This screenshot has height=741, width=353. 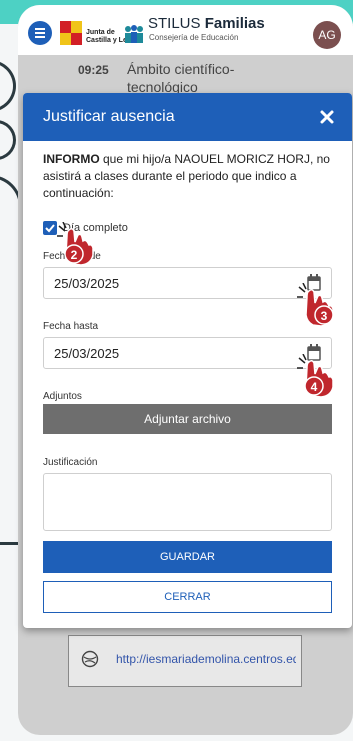 I want to click on save-button: GUARDAR, so click(x=187, y=557).